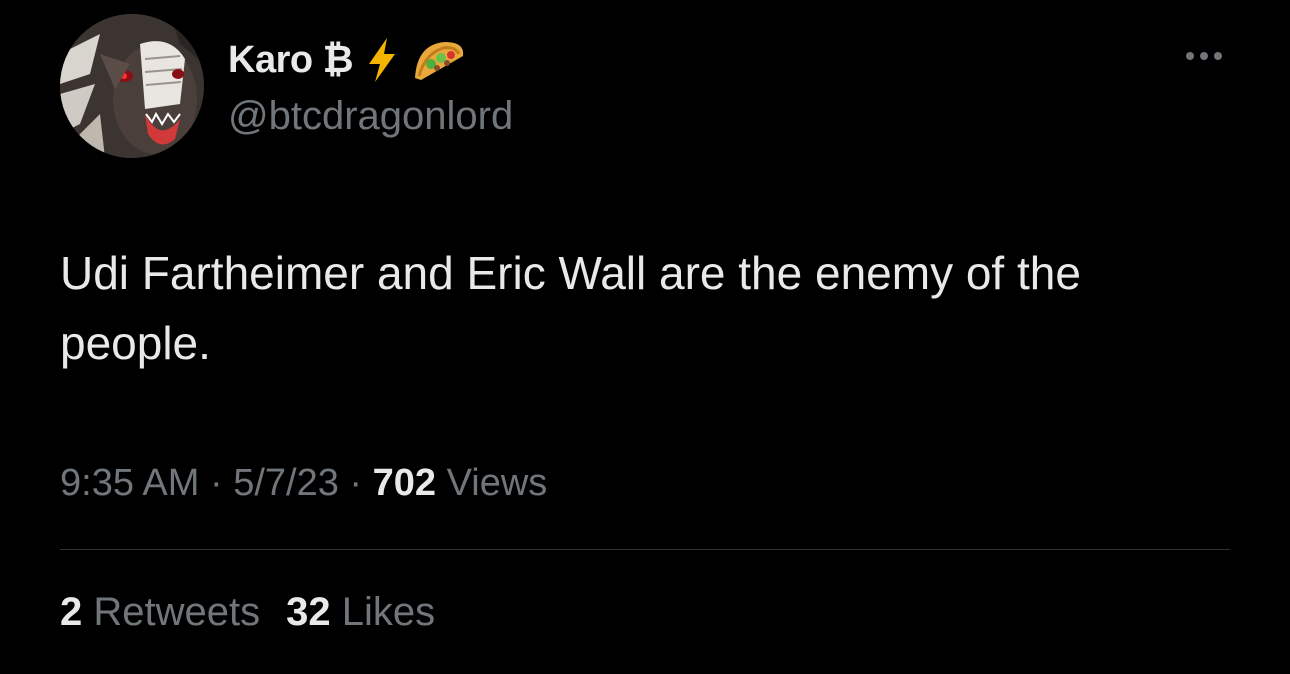 The height and width of the screenshot is (674, 1290). I want to click on retweets-stat: 2 Retweets, so click(160, 612).